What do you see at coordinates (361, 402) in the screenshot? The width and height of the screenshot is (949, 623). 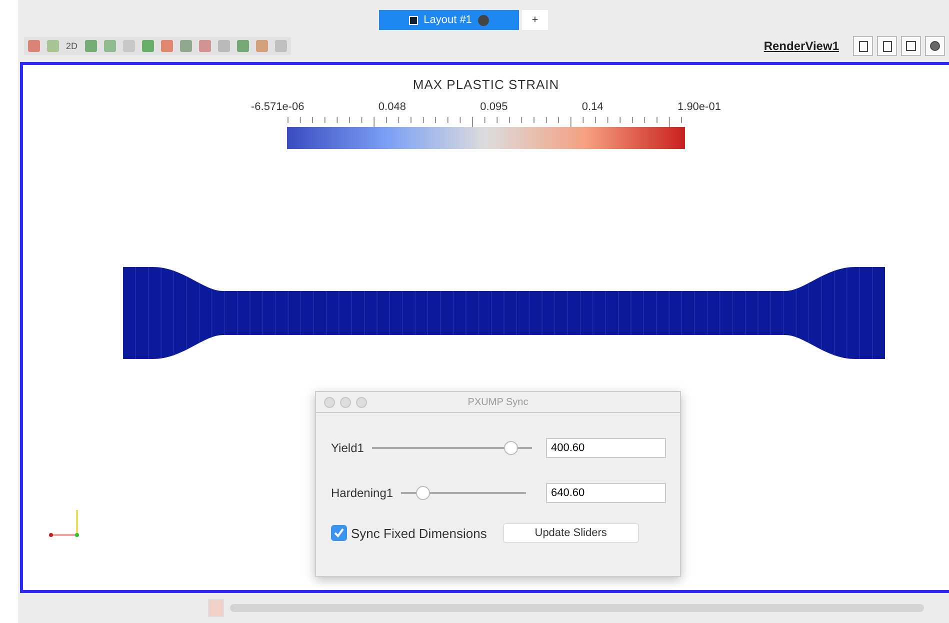 I see `zoom-light-icon` at bounding box center [361, 402].